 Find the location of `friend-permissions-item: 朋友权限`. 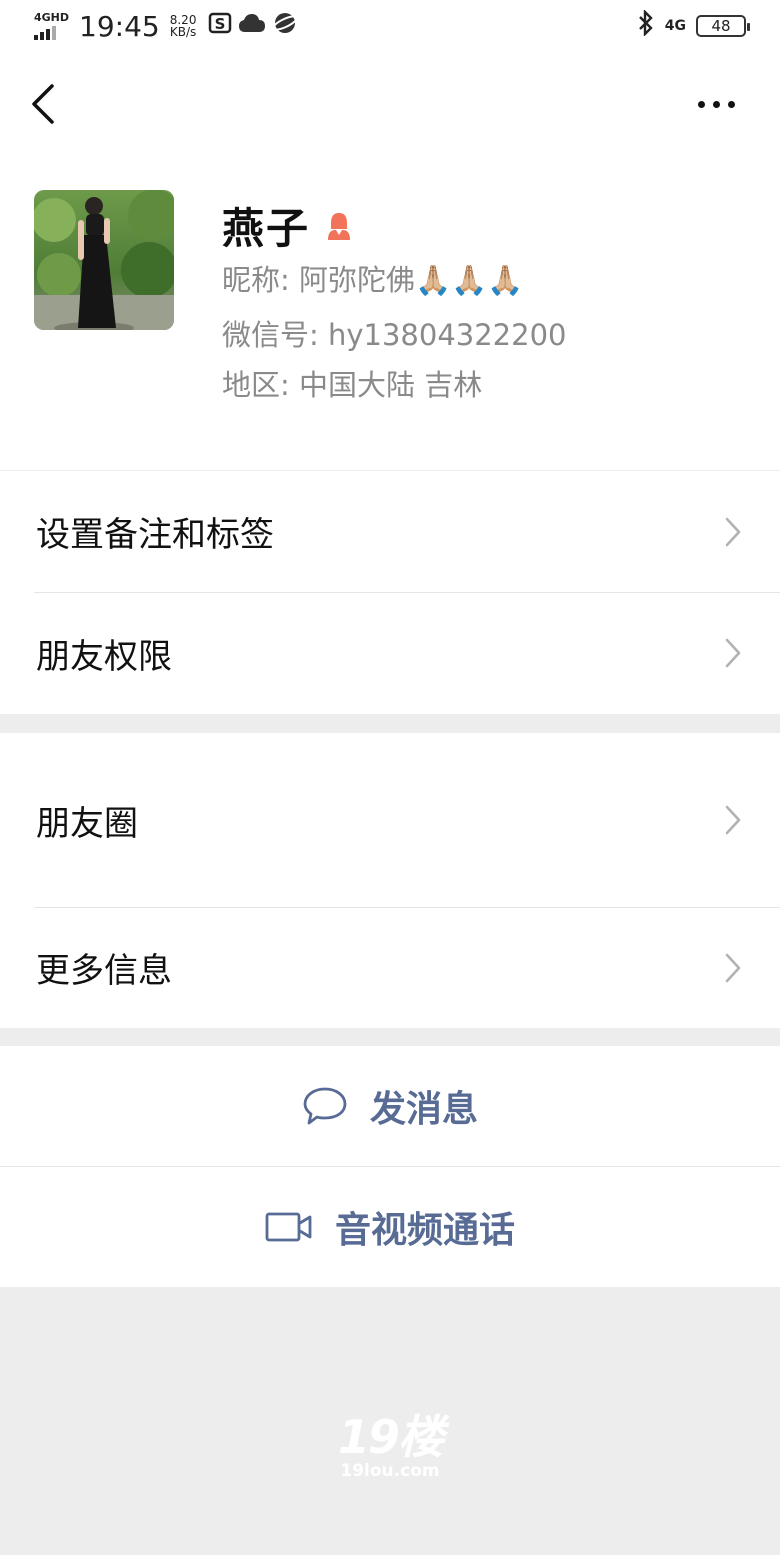

friend-permissions-item: 朋友权限 is located at coordinates (390, 653).